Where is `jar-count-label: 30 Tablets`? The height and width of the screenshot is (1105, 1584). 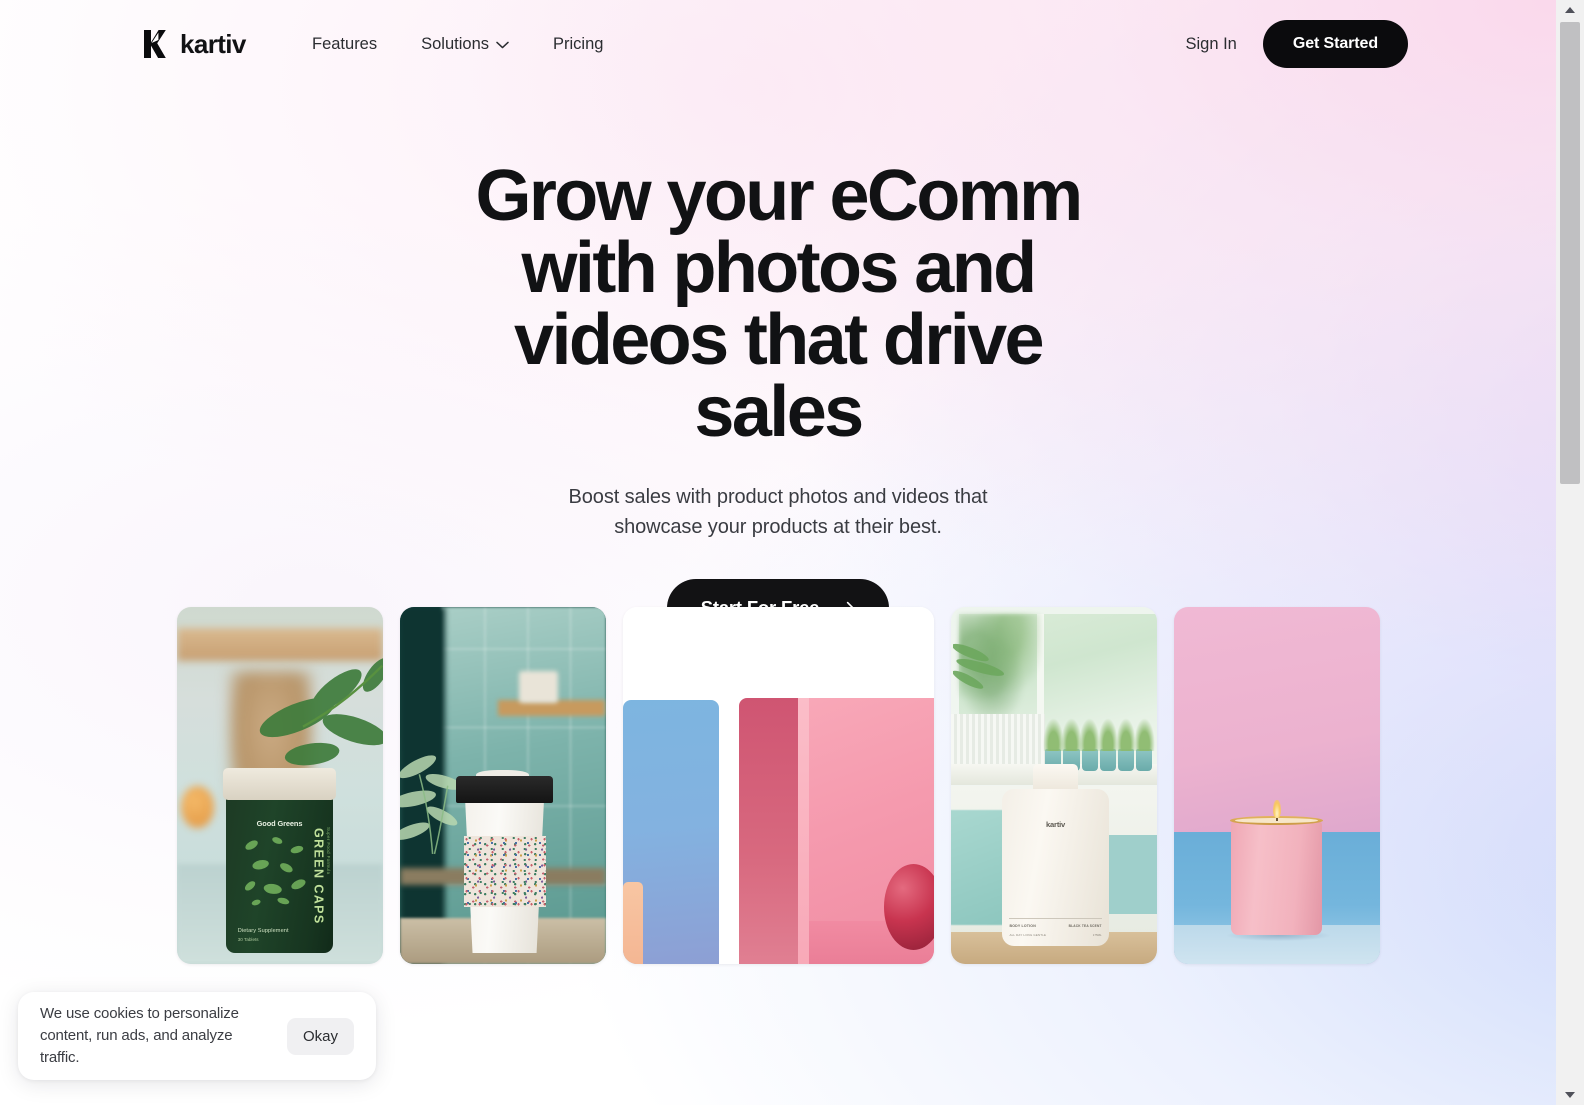 jar-count-label: 30 Tablets is located at coordinates (248, 939).